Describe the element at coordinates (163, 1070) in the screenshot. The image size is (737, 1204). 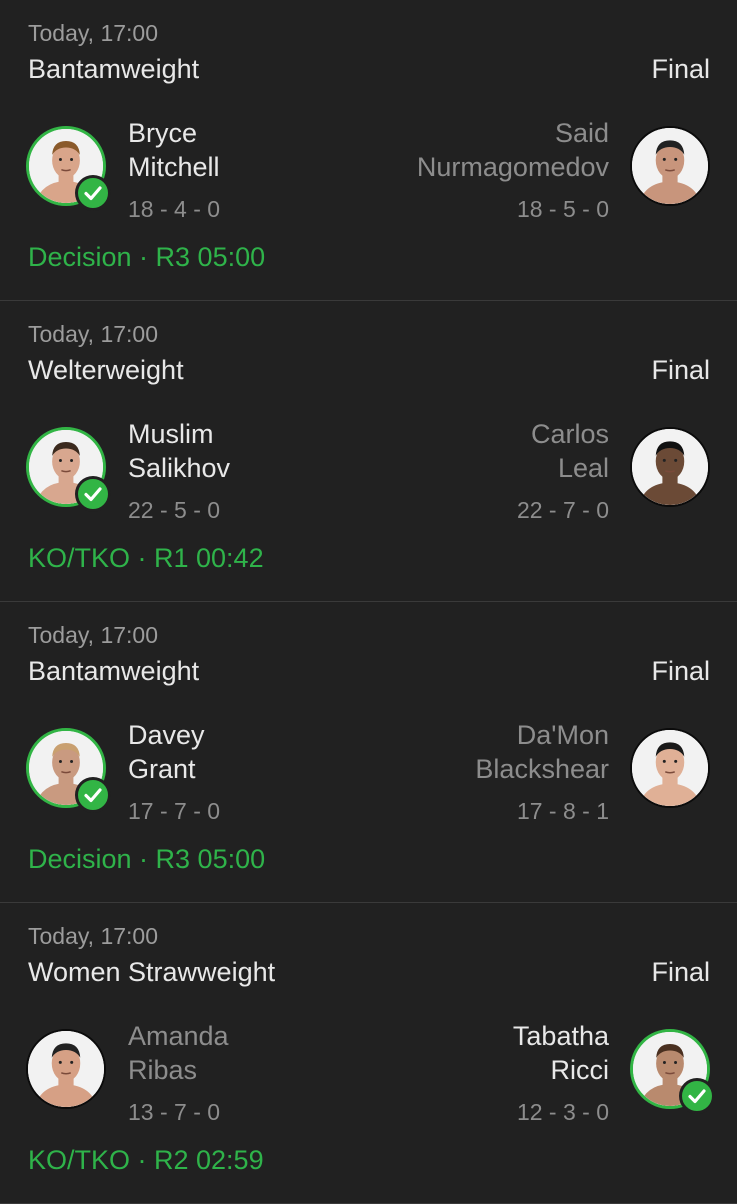
I see `fighter-last-name: Ribas` at that location.